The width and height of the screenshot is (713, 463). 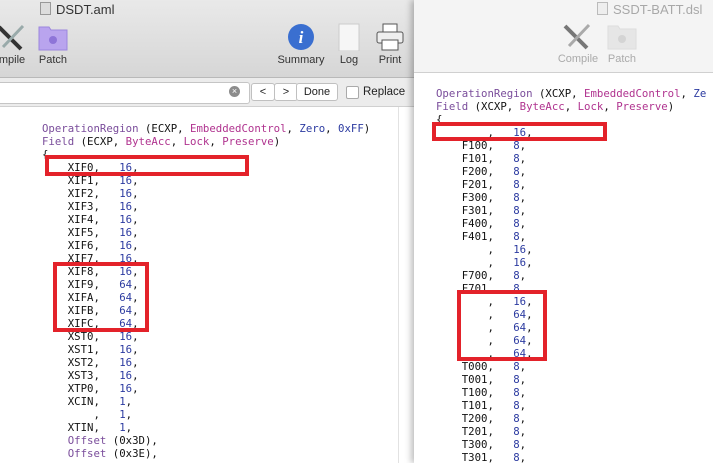 I want to click on field-name: T101, so click(x=474, y=405).